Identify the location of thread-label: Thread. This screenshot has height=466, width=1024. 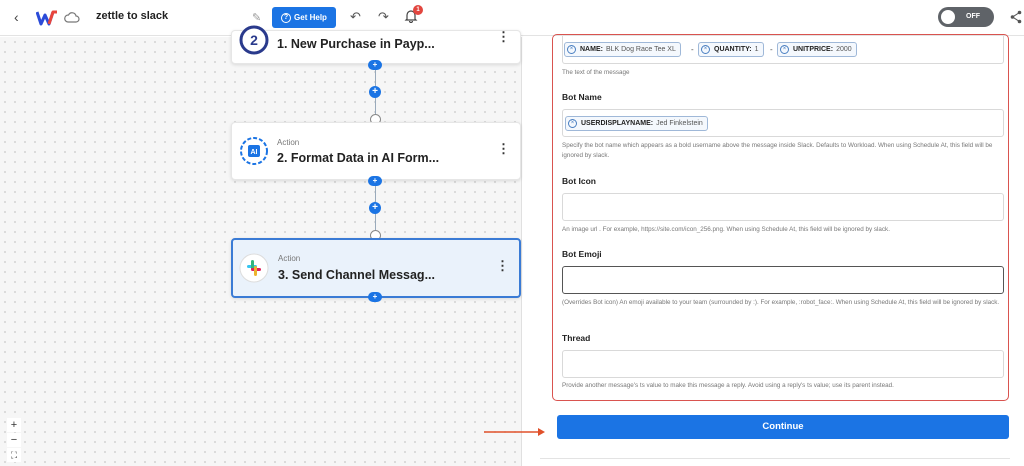
(576, 338).